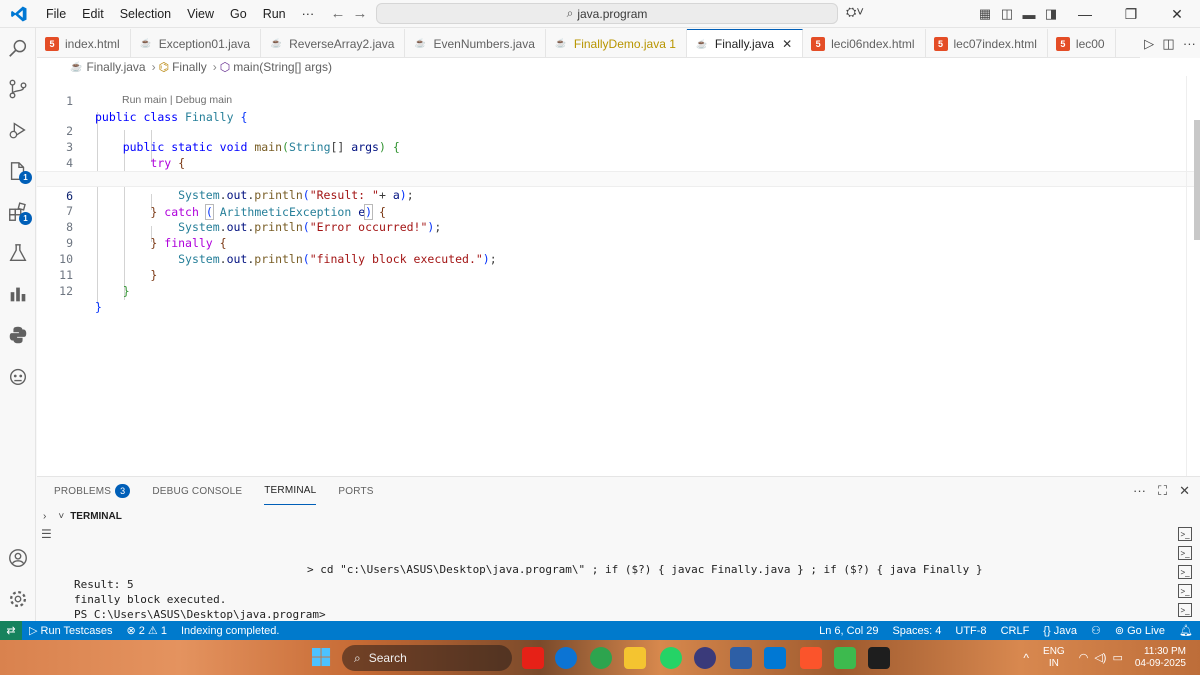 The image size is (1200, 675). Describe the element at coordinates (93, 14) in the screenshot. I see `menu-edit: Edit` at that location.